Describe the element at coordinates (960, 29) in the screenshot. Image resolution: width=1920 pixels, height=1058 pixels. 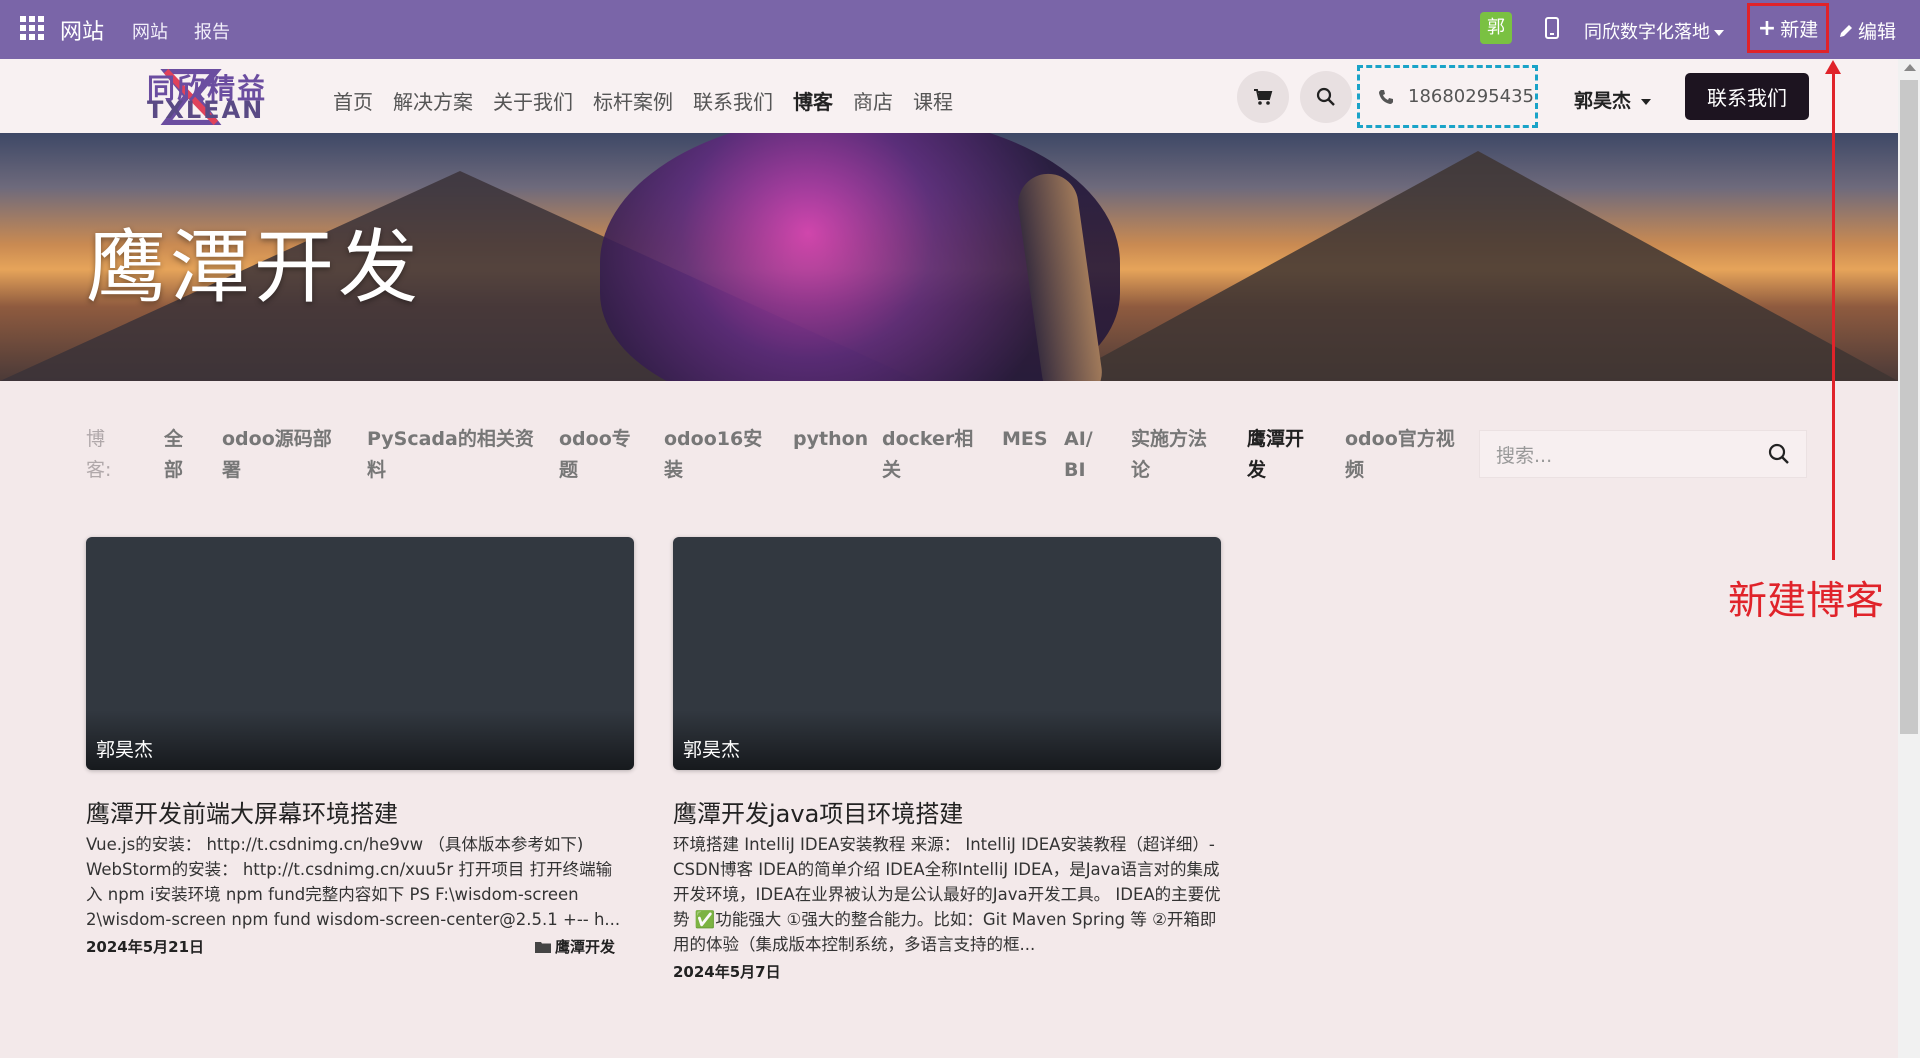
I see `admin-bar: 网站 网站 报告 郭 同欣数字化落地 + 新建 编辑` at that location.